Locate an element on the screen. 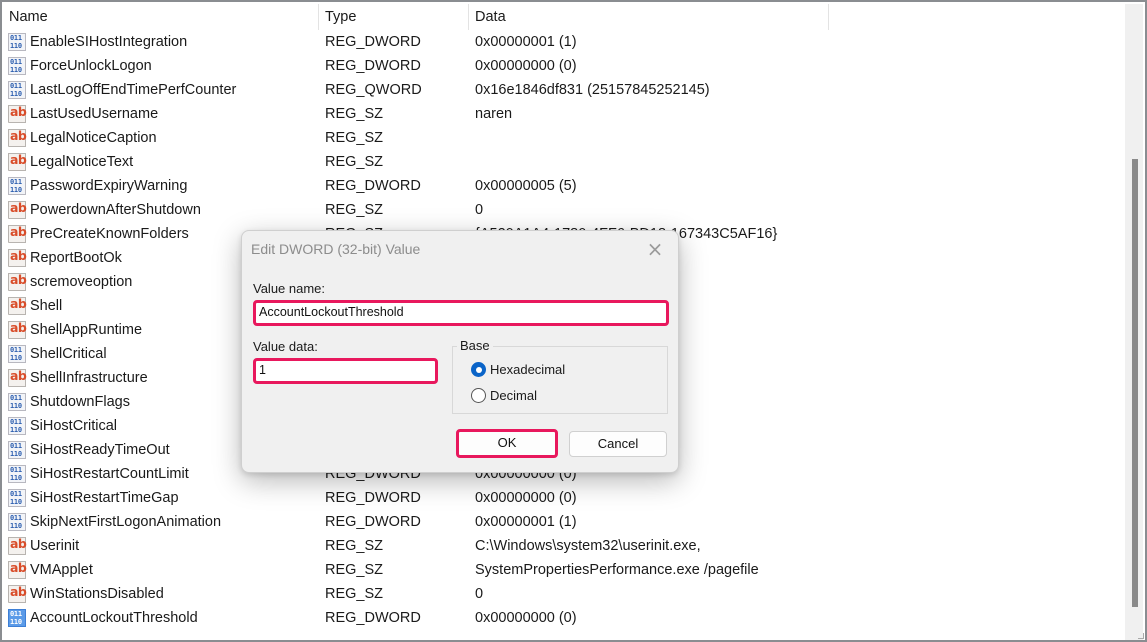 Image resolution: width=1147 pixels, height=642 pixels. value-data: naren is located at coordinates (494, 114).